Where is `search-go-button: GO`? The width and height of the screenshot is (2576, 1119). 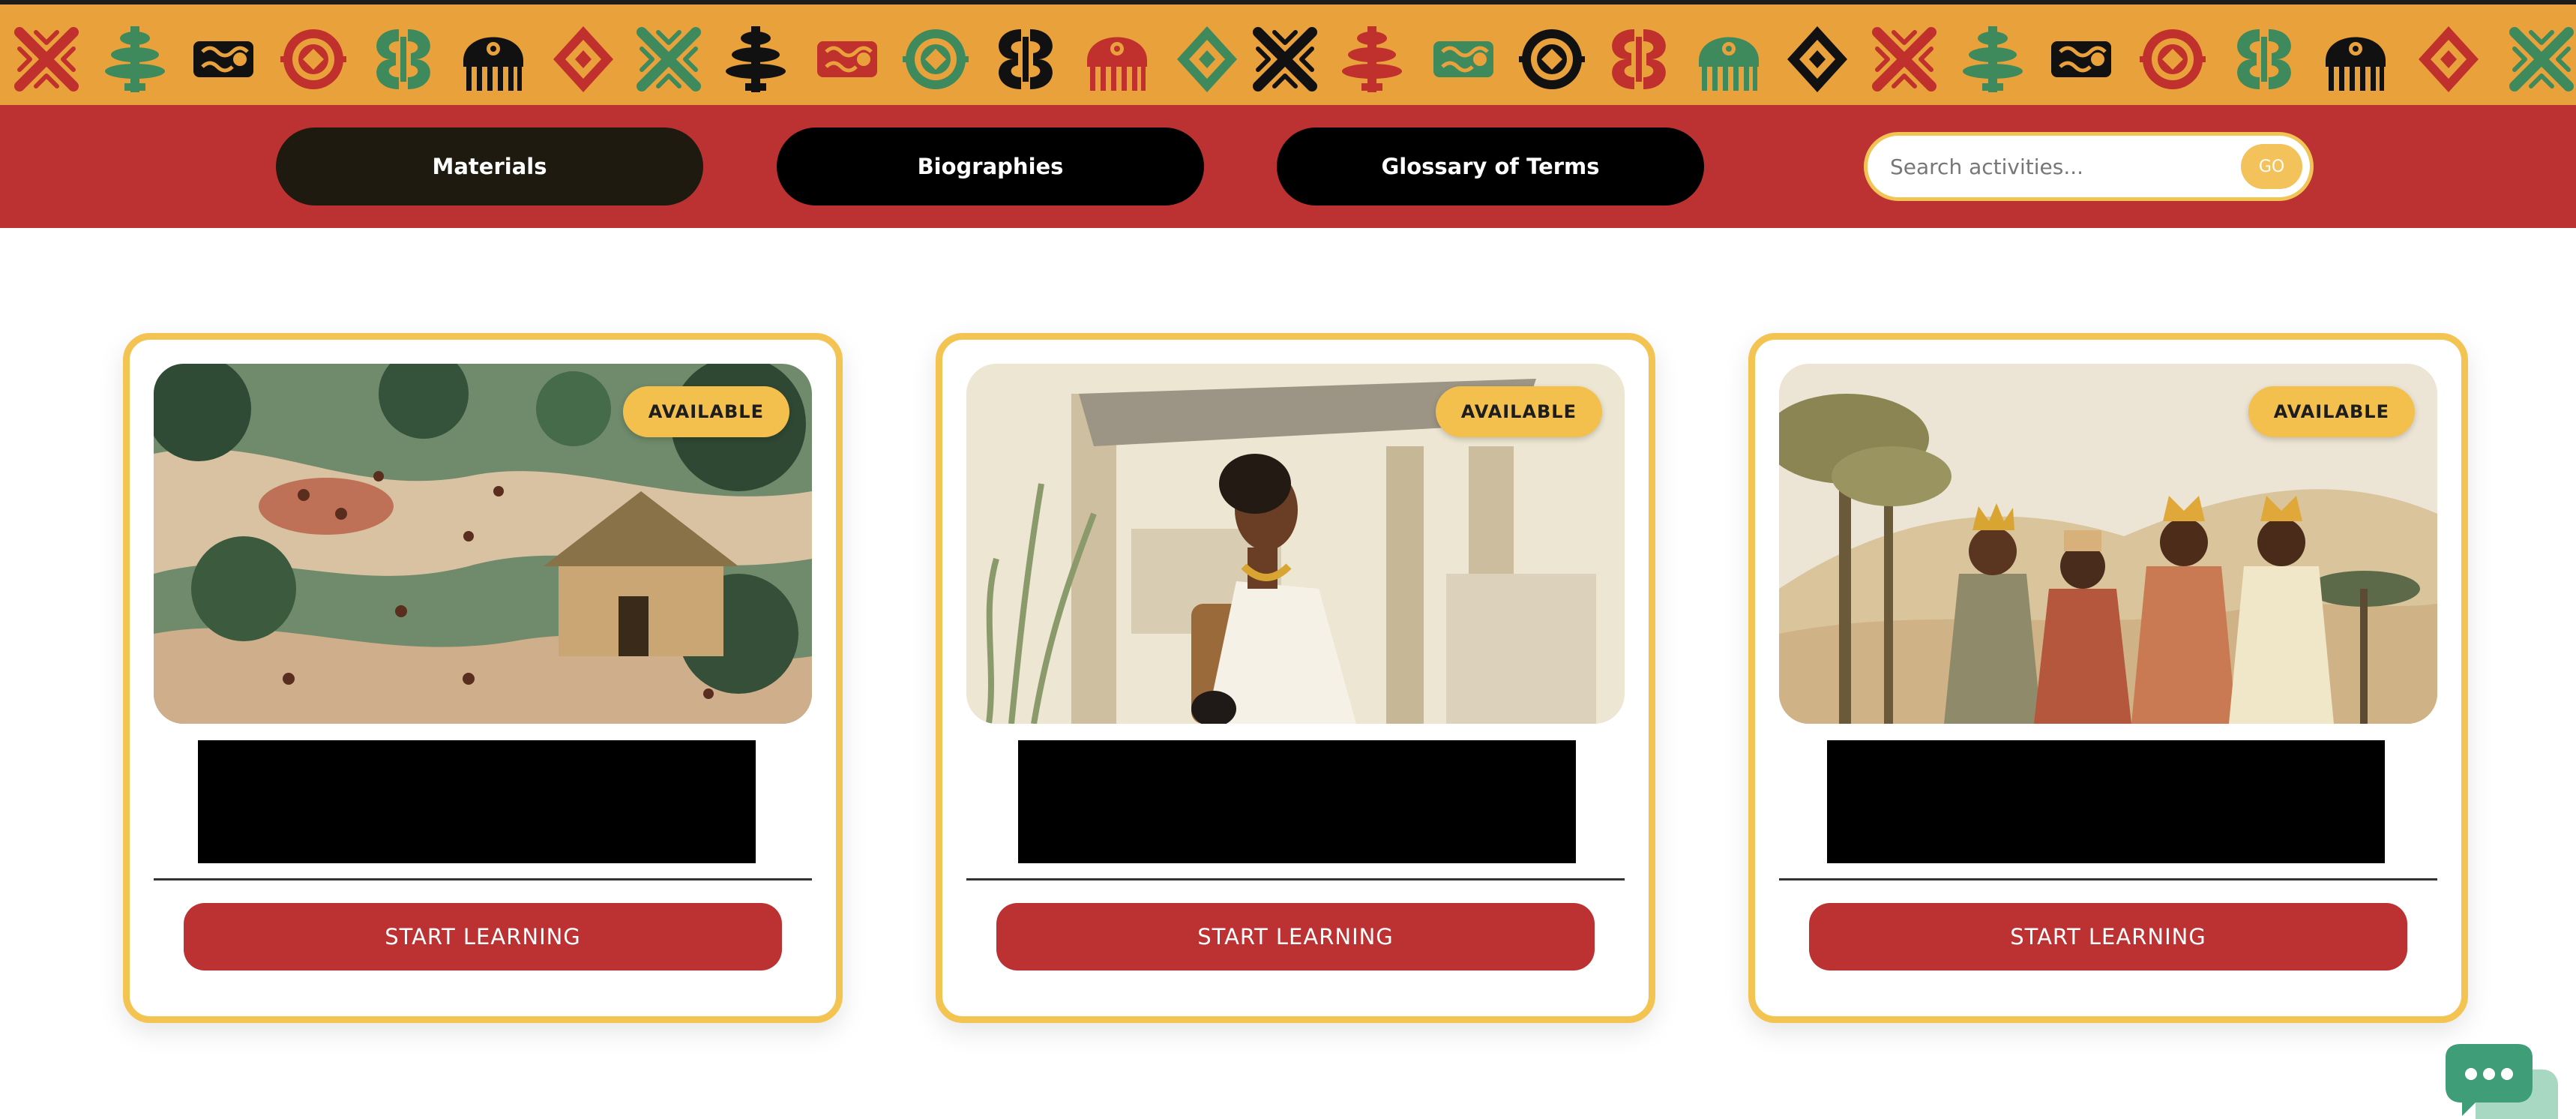
search-go-button: GO is located at coordinates (2272, 166).